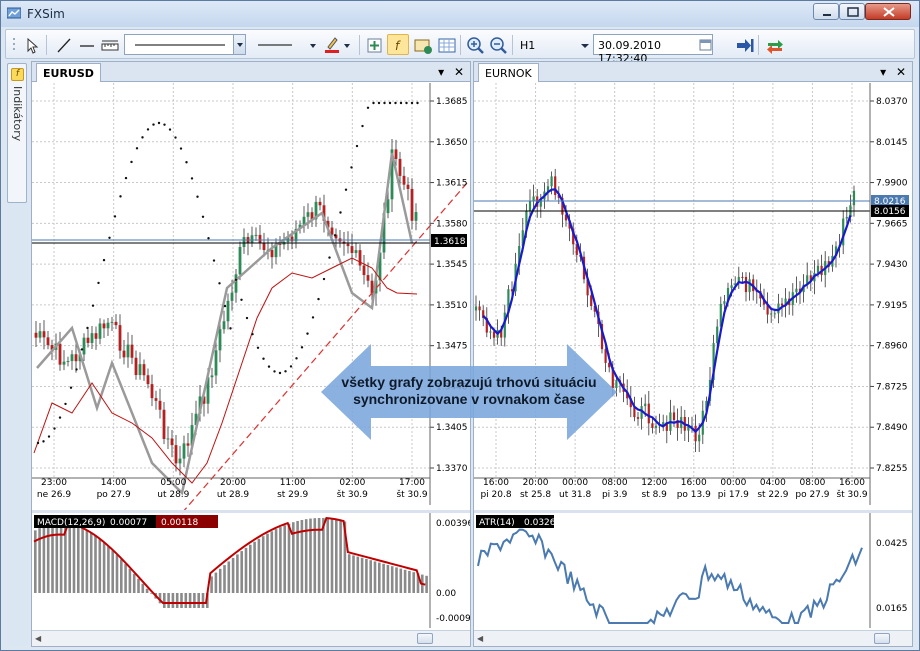 Image resolution: width=920 pixels, height=651 pixels. I want to click on zoom-in-button, so click(475, 44).